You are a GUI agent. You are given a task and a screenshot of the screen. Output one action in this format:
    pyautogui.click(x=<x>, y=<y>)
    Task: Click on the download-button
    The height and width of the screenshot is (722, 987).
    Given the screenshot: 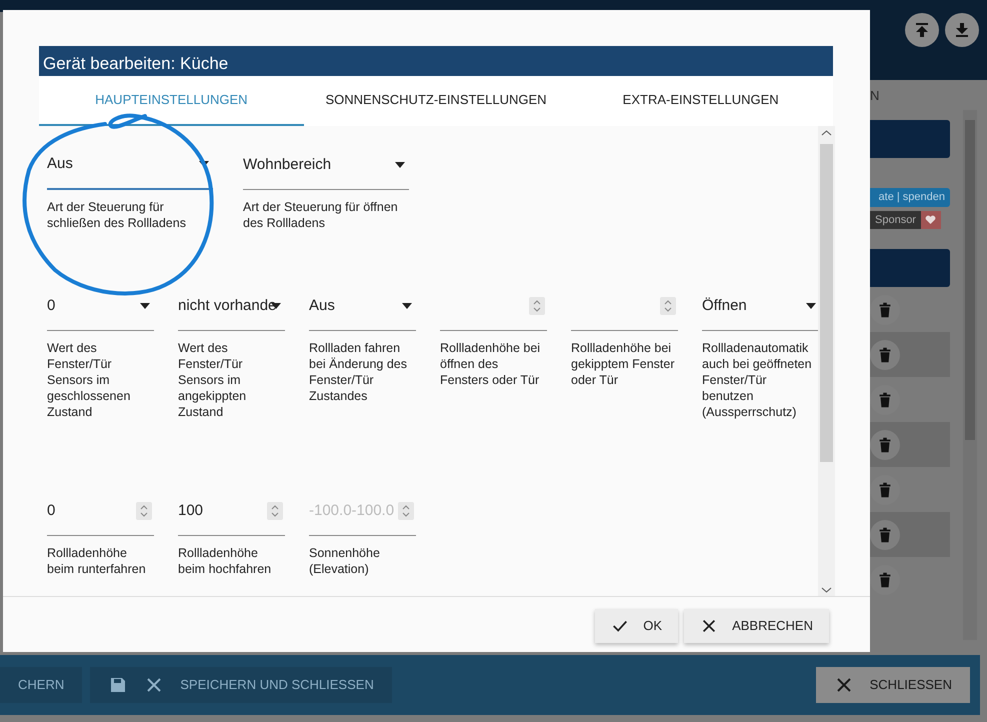 What is the action you would take?
    pyautogui.click(x=962, y=30)
    